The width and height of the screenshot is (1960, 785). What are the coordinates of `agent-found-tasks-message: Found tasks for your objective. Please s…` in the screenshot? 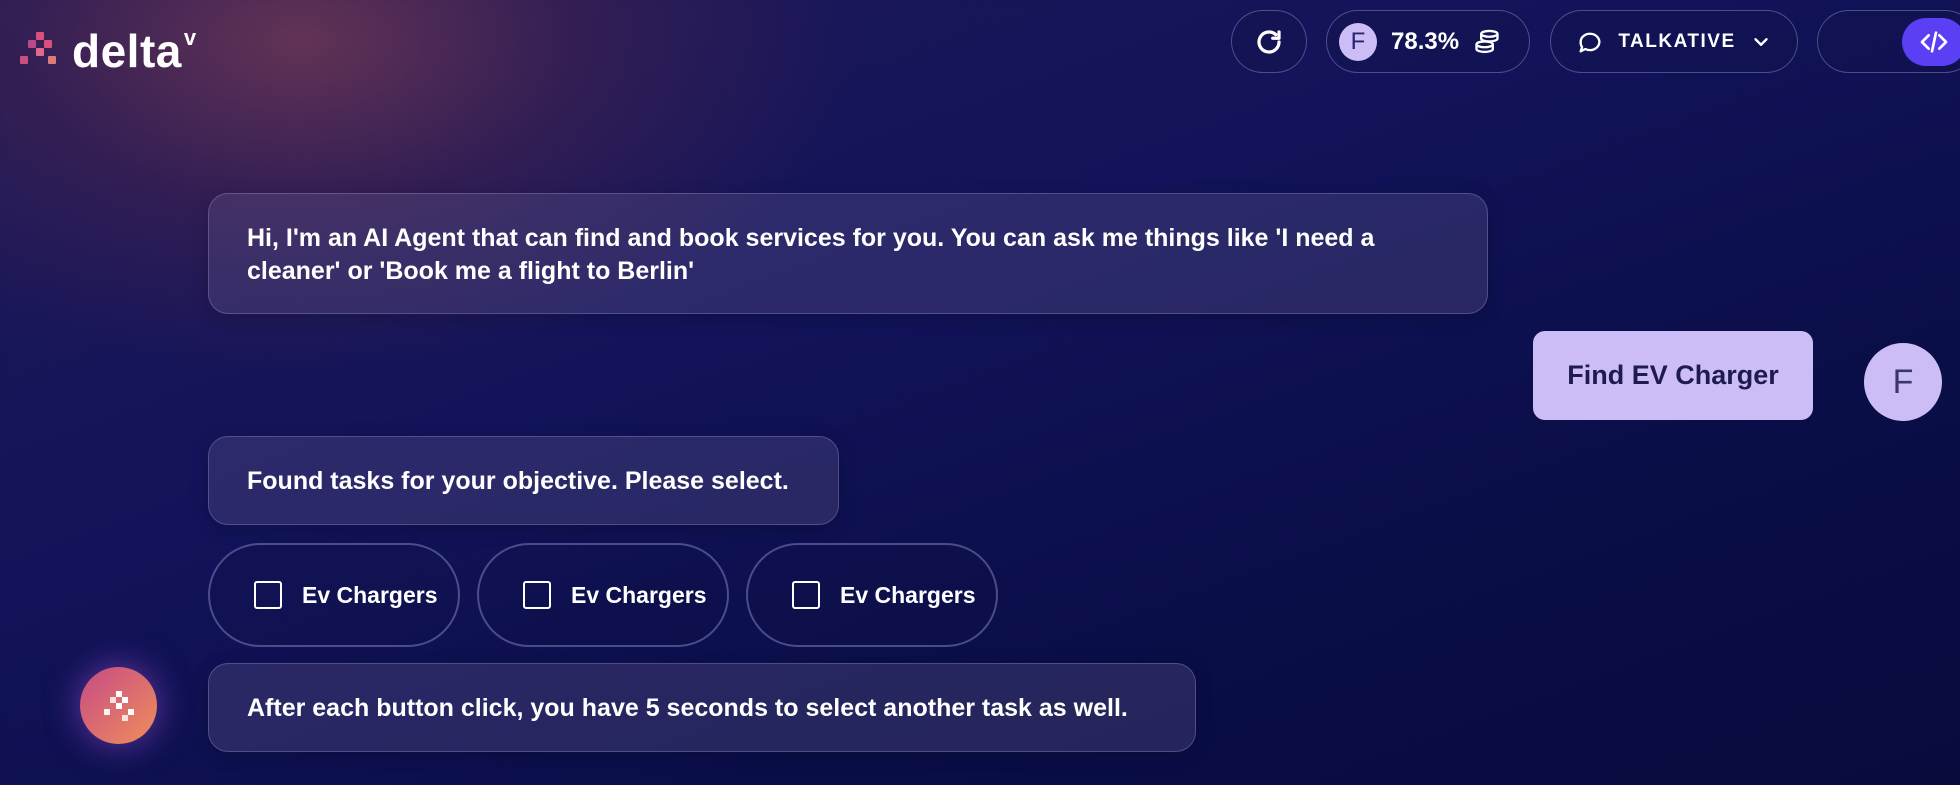 It's located at (523, 480).